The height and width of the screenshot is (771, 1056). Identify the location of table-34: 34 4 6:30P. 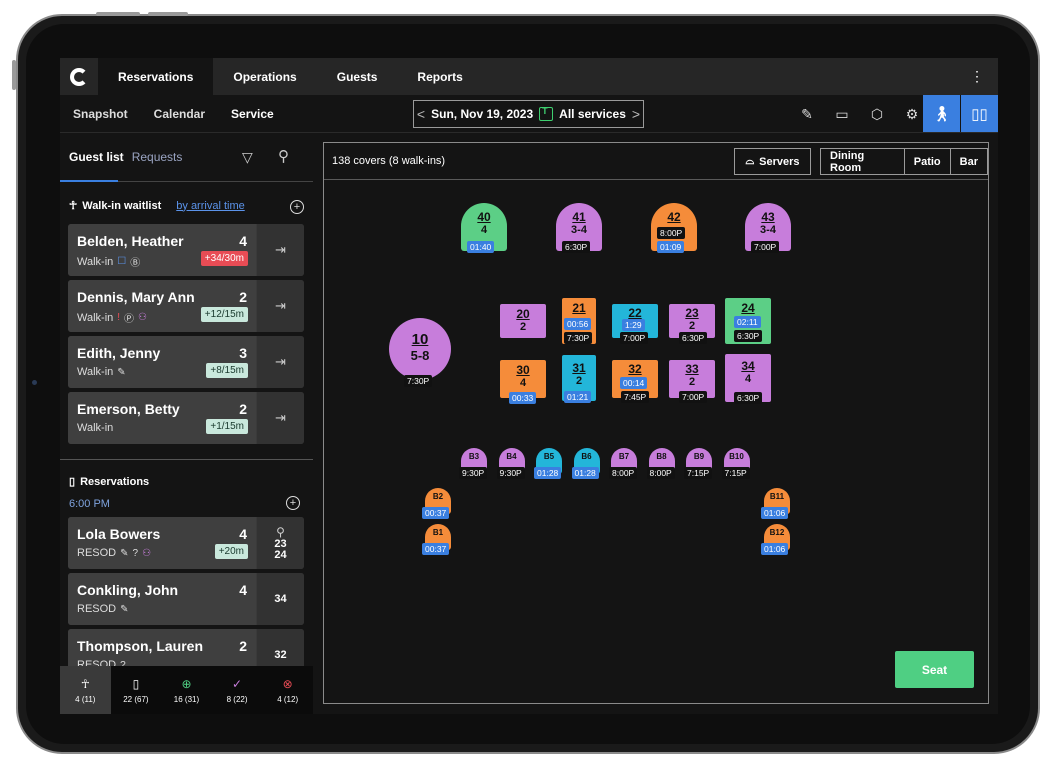
(748, 379).